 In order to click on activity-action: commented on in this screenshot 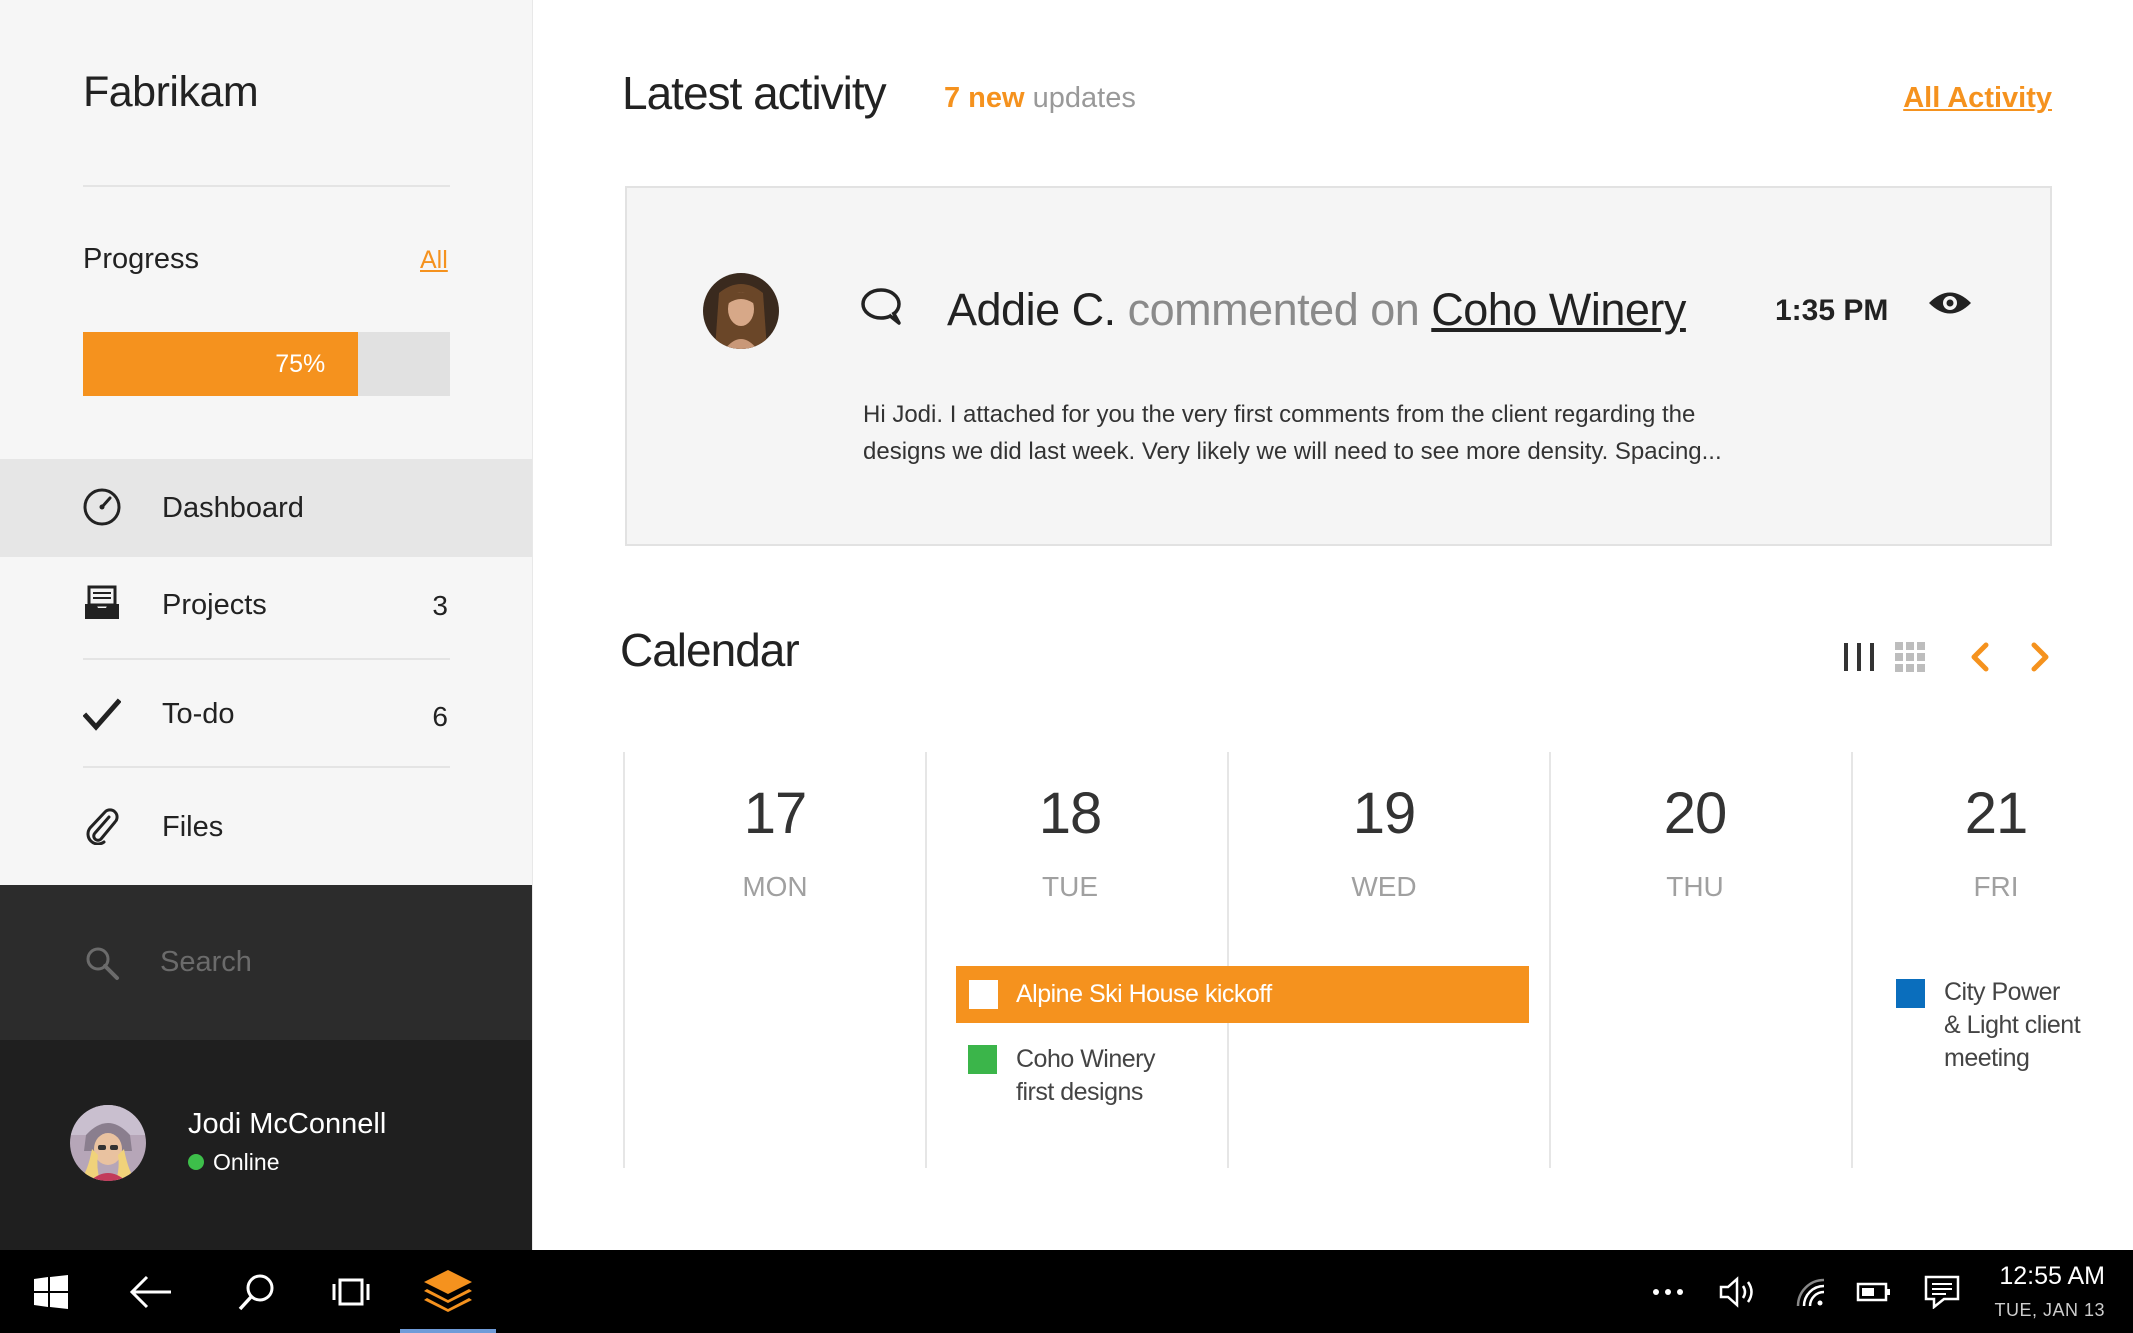, I will do `click(1273, 309)`.